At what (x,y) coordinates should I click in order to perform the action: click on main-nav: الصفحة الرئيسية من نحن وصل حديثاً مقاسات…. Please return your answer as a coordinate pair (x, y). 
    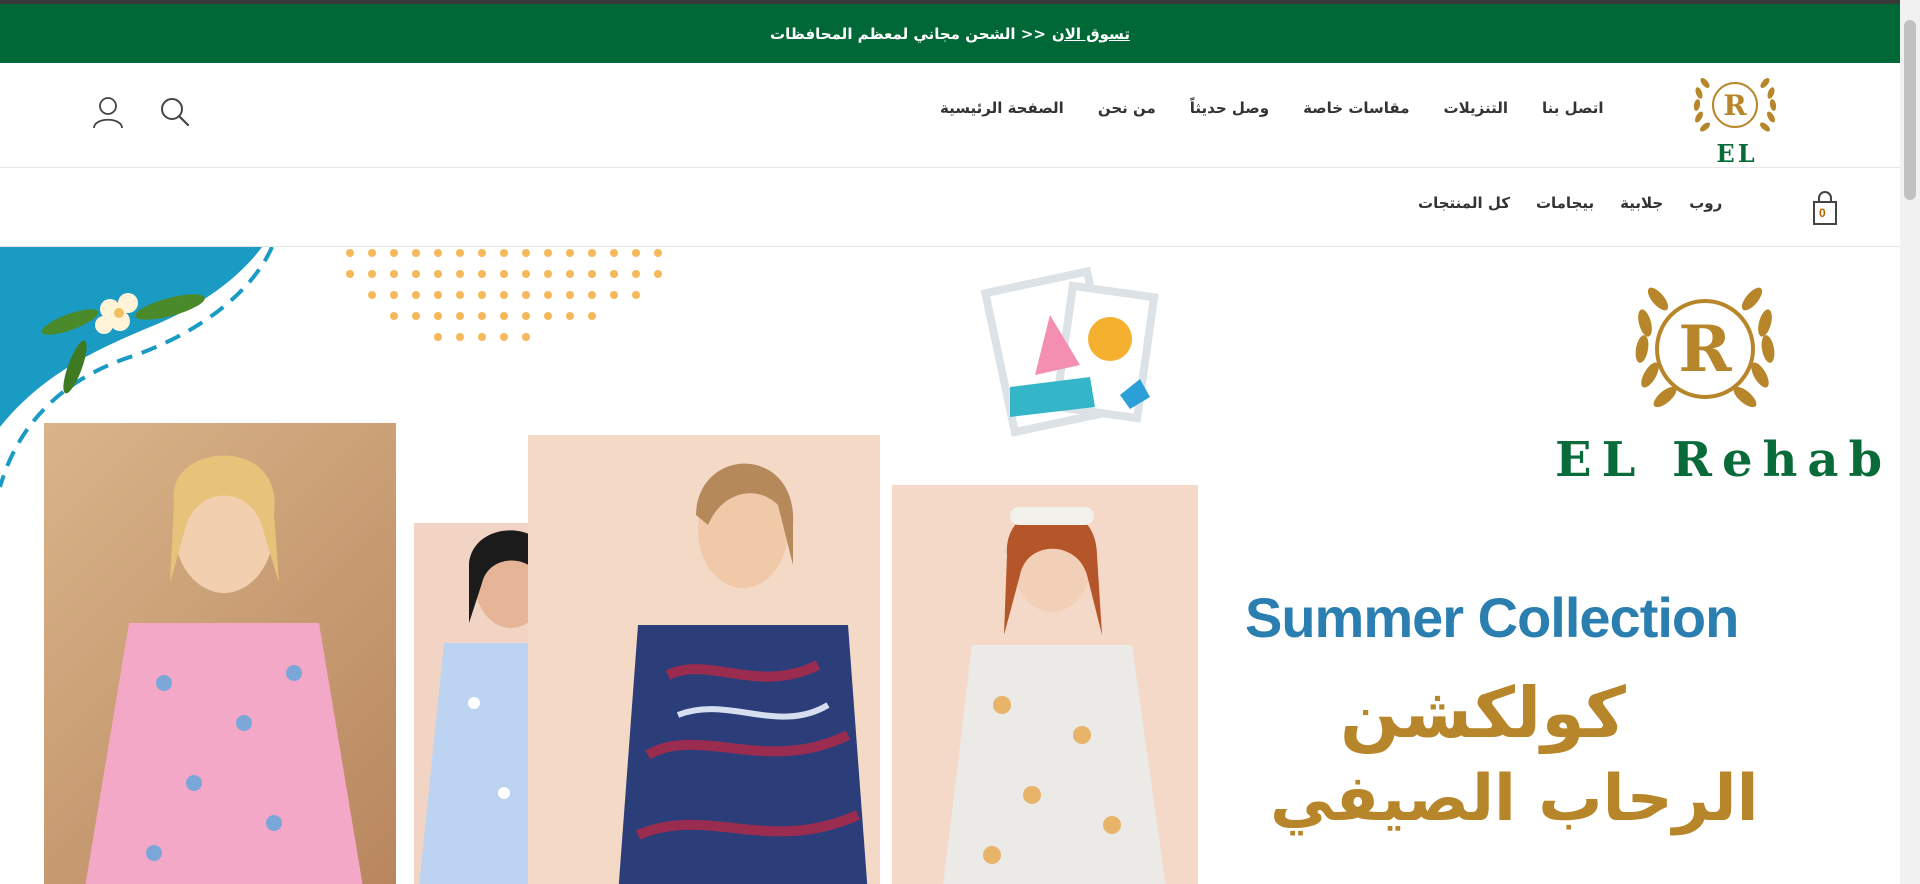
    Looking at the image, I should click on (1272, 108).